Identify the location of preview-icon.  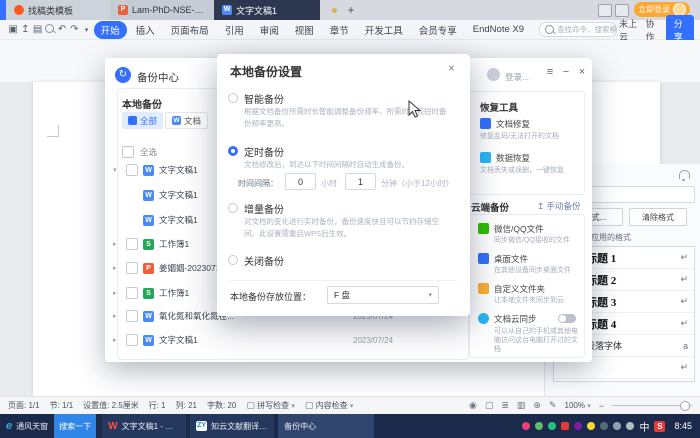
(50, 29).